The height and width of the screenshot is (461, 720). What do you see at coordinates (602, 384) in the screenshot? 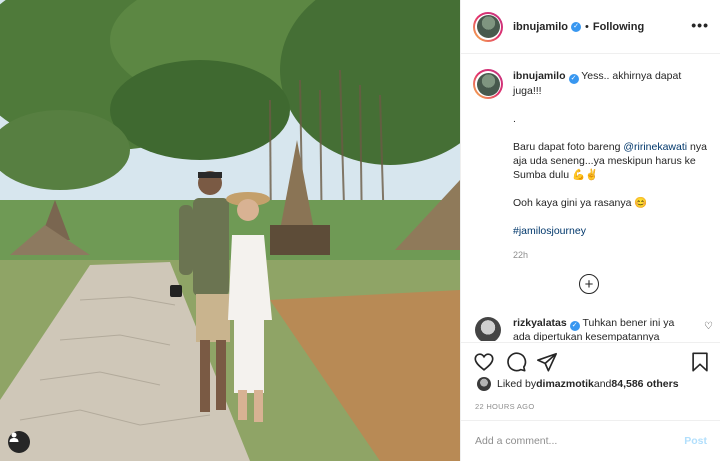
I see `likes-middle: and` at bounding box center [602, 384].